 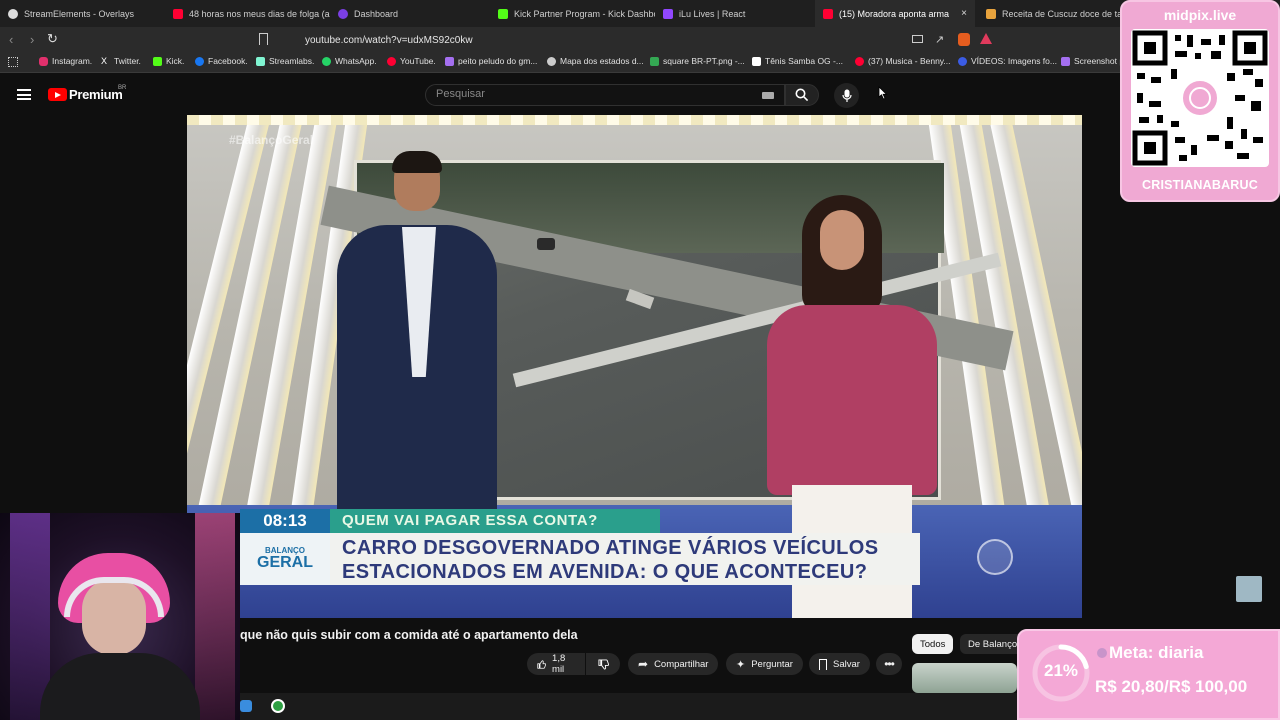 I want to click on share-icon: ➦, so click(x=643, y=664).